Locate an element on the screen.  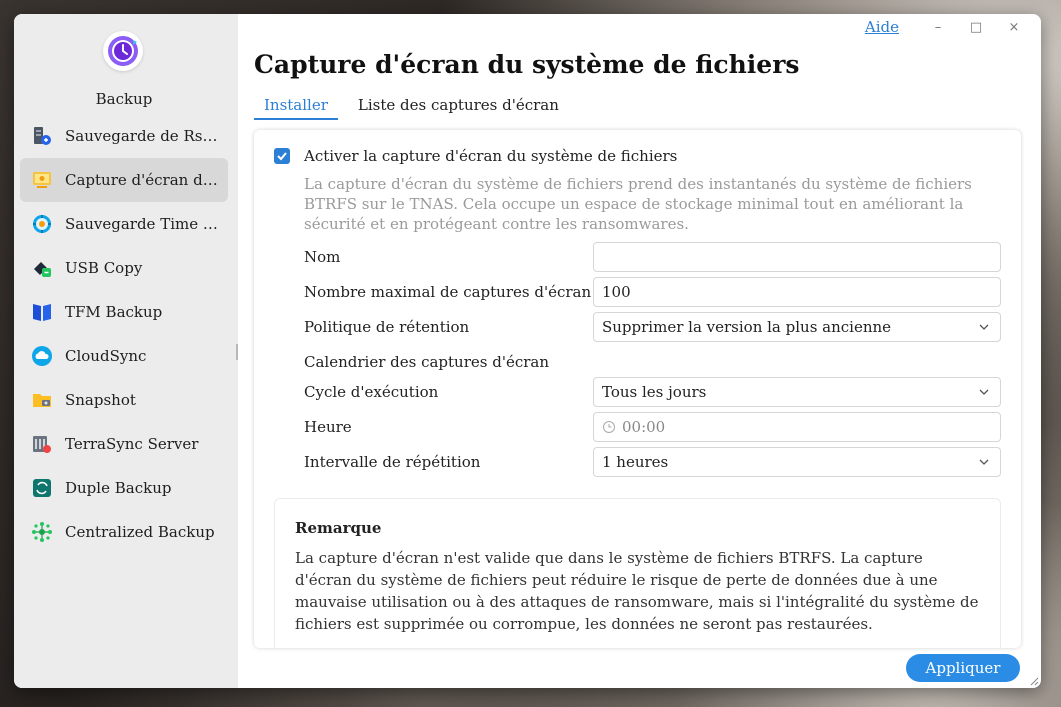
sidebar-item-label: Sauvegarde Time Machine is located at coordinates (144, 224).